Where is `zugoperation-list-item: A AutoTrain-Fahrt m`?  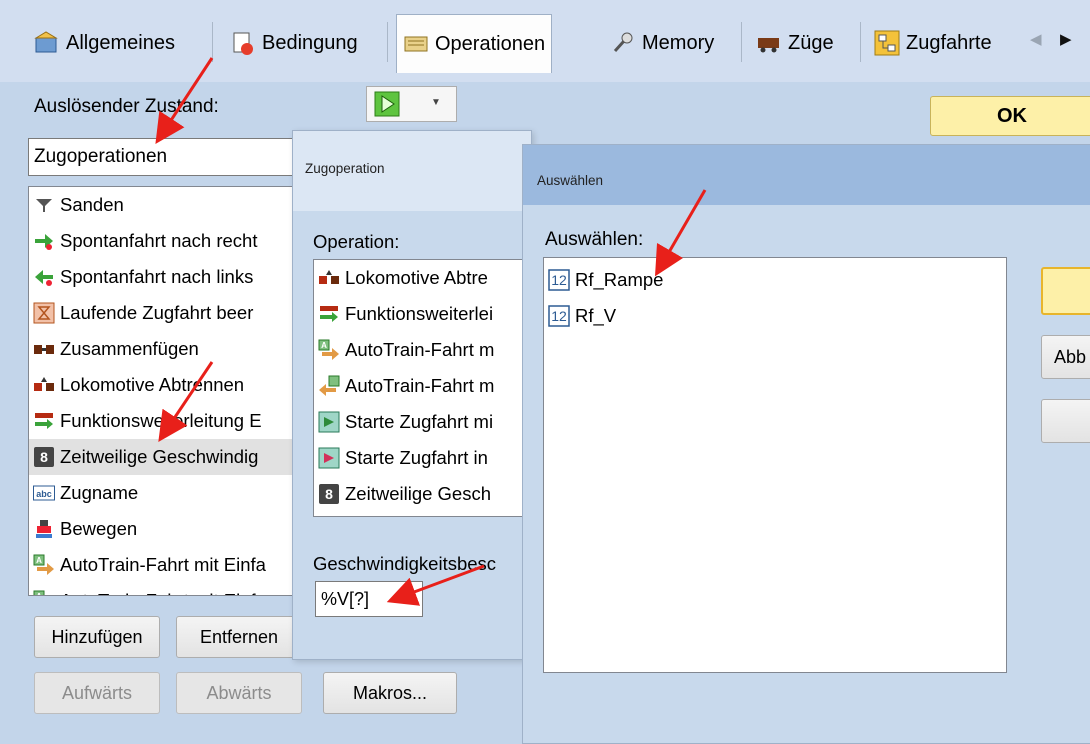 zugoperation-list-item: A AutoTrain-Fahrt m is located at coordinates (423, 350).